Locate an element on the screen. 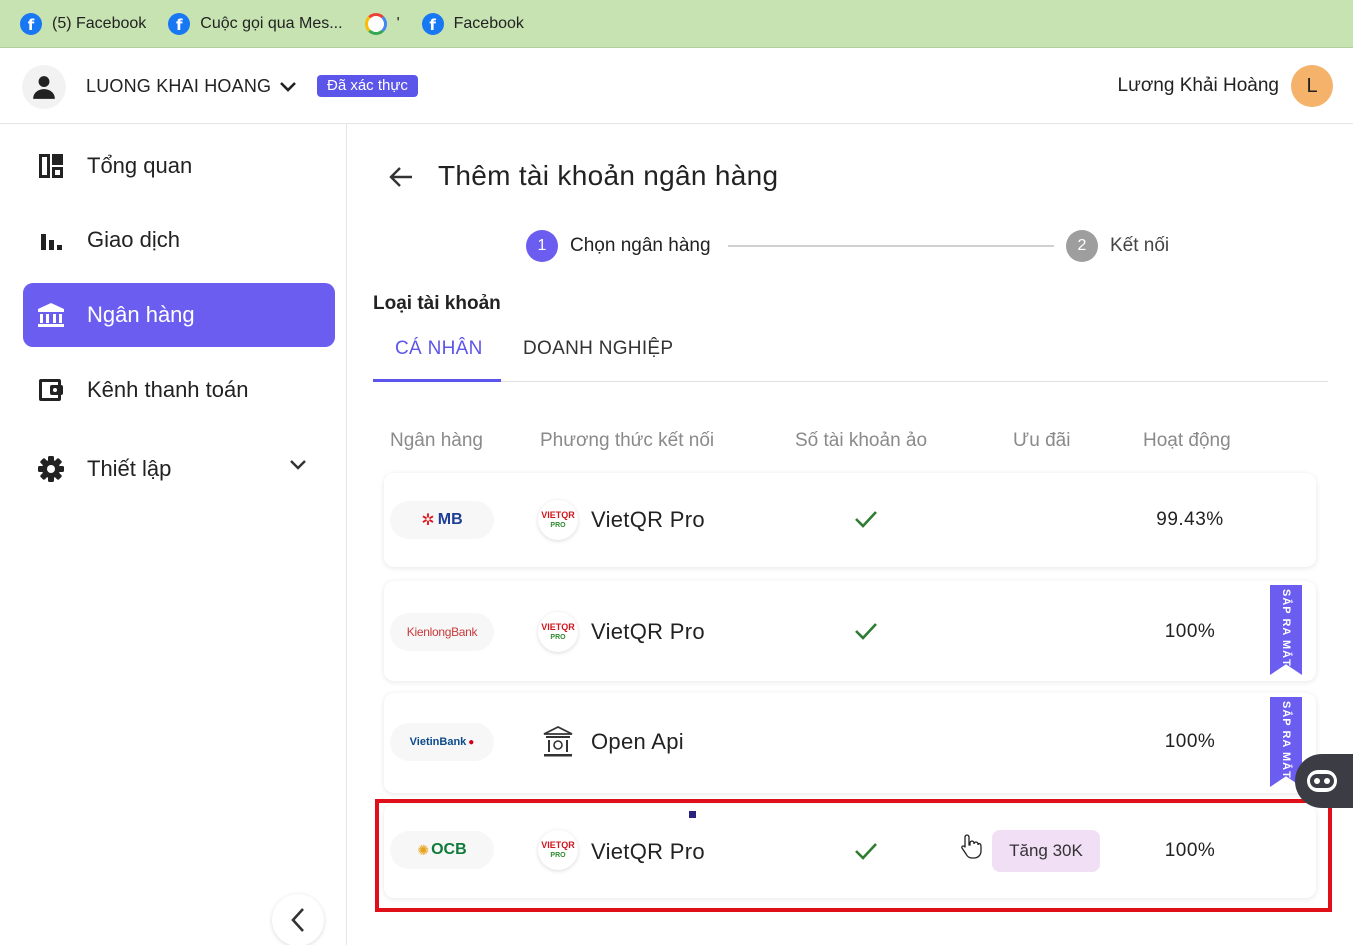  gear-icon is located at coordinates (51, 469).